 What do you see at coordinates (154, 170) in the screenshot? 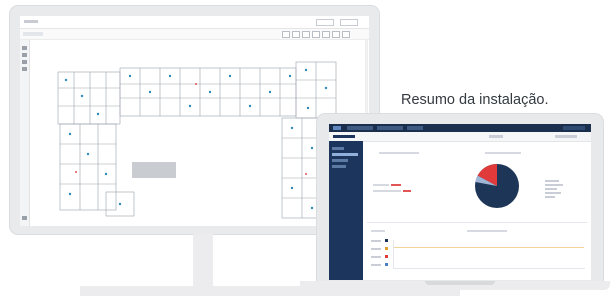
I see `hatched-area` at bounding box center [154, 170].